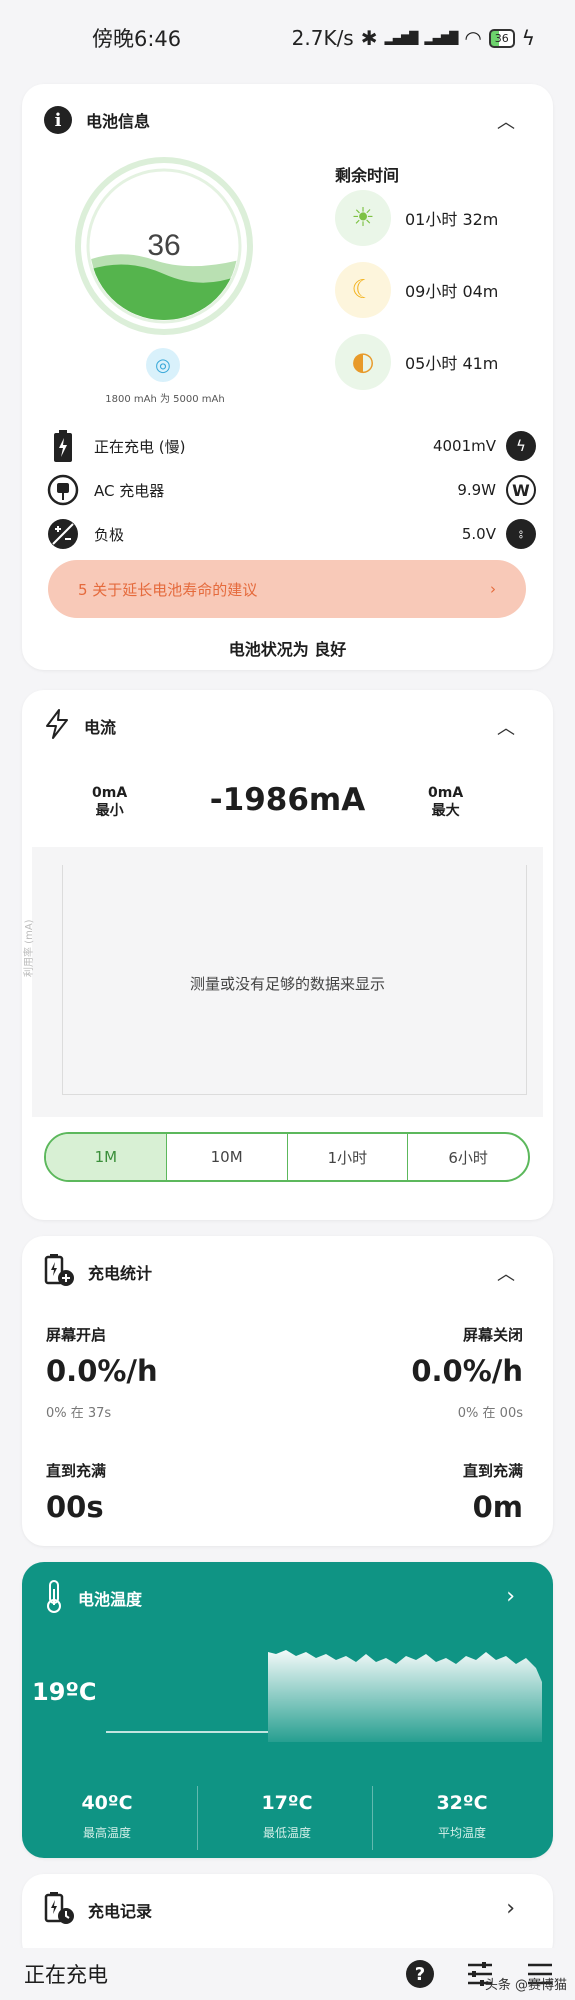 Image resolution: width=575 pixels, height=2000 pixels. What do you see at coordinates (462, 1816) in the screenshot?
I see `avg-temperature: 32ºC 平均温度` at bounding box center [462, 1816].